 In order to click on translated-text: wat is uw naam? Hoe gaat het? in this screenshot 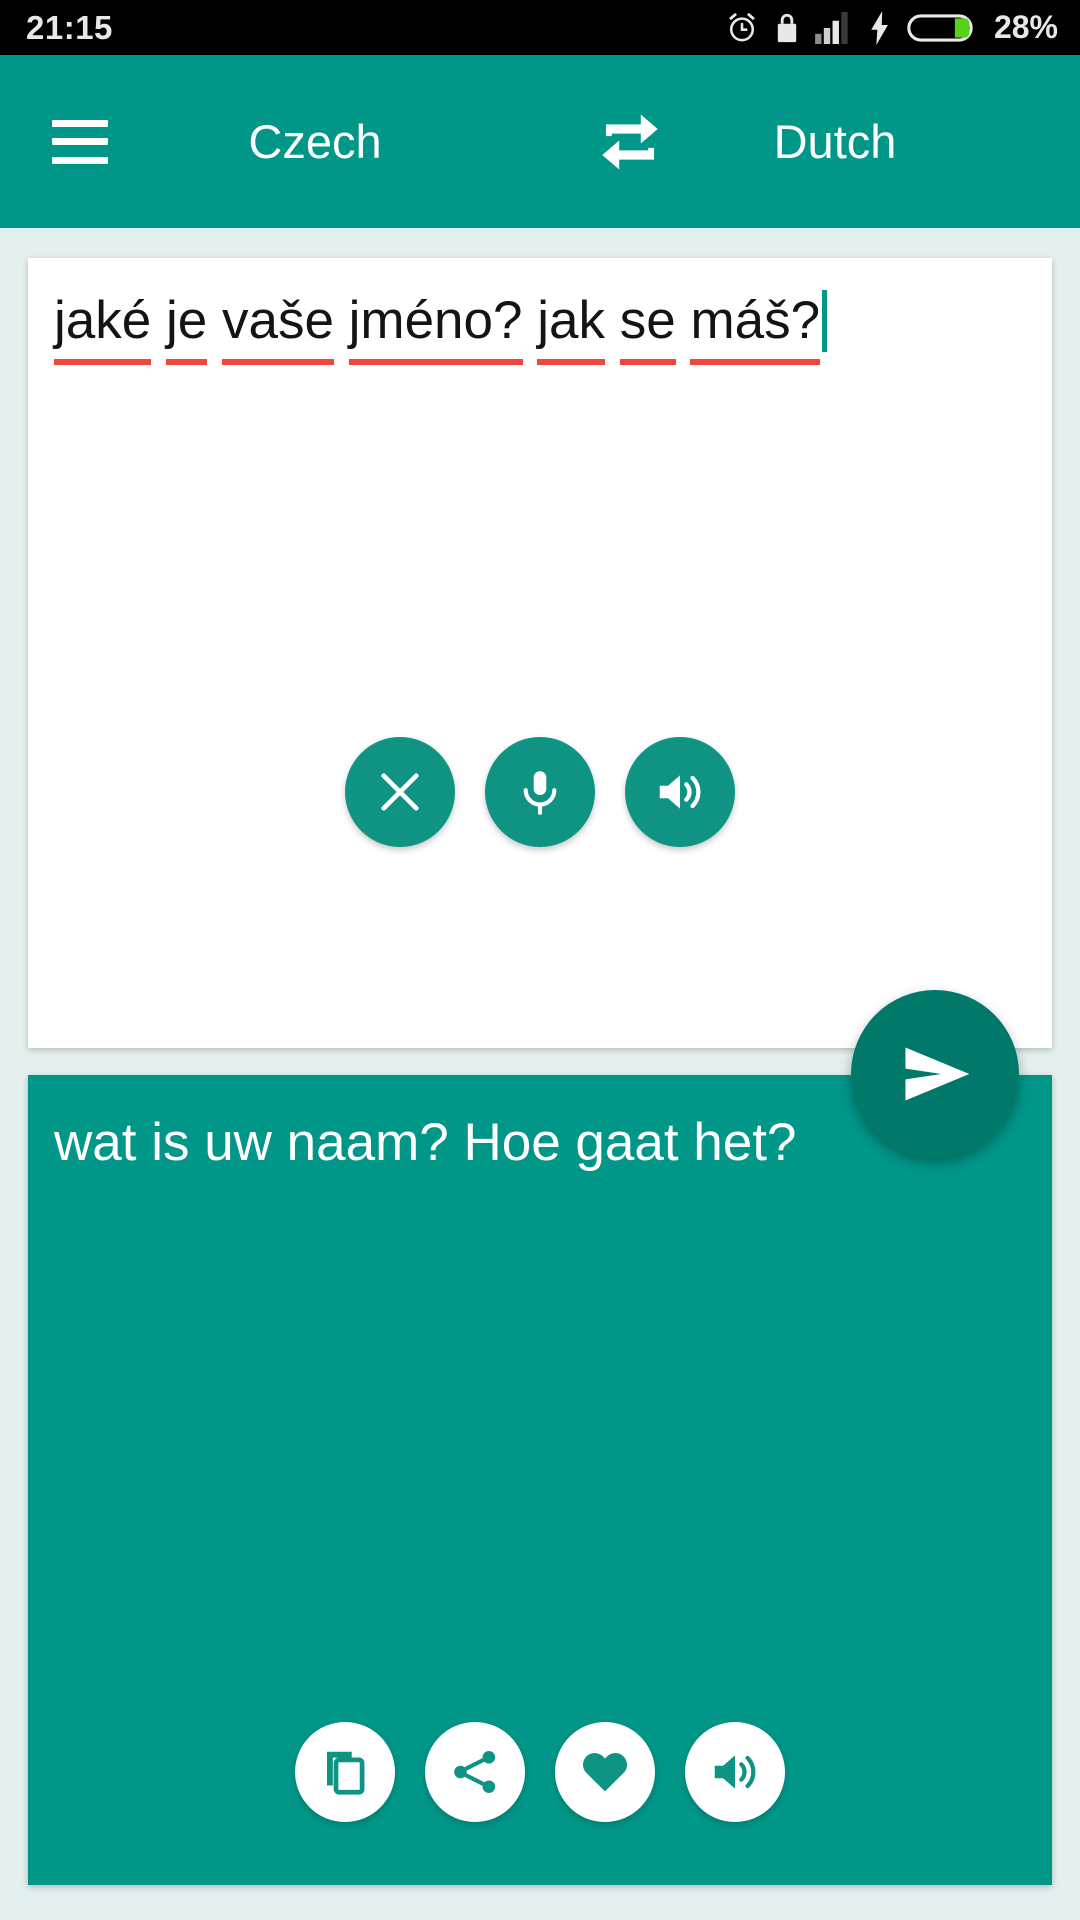, I will do `click(425, 1142)`.